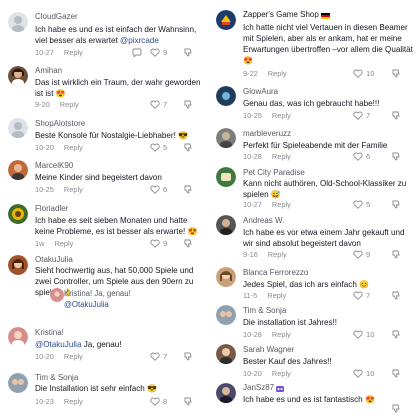 This screenshot has height=416, width=416. Describe the element at coordinates (268, 350) in the screenshot. I see `comment-username: Sarah Wagner` at that location.